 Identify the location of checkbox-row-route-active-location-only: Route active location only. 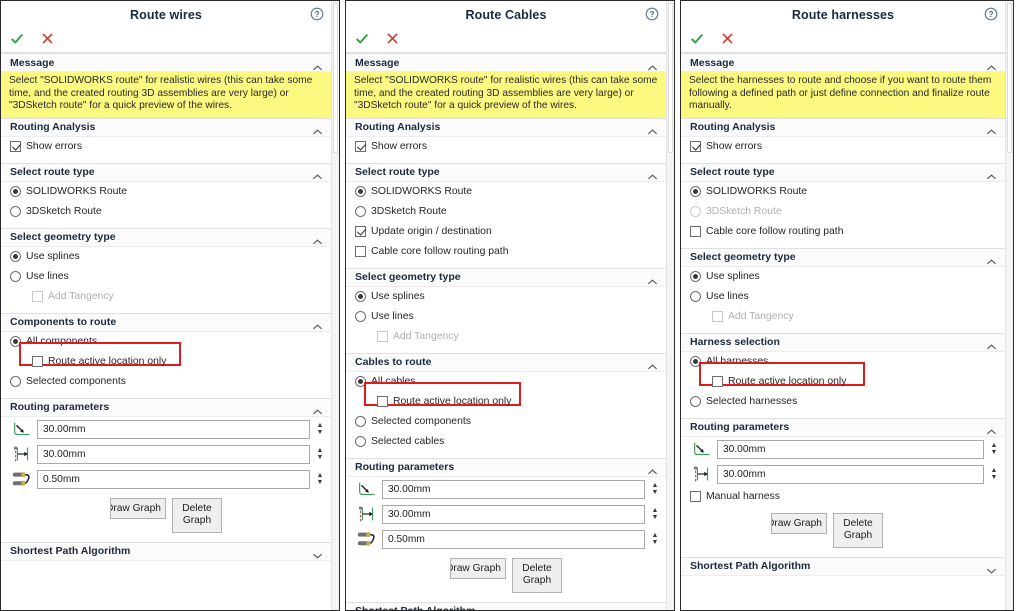
(843, 382).